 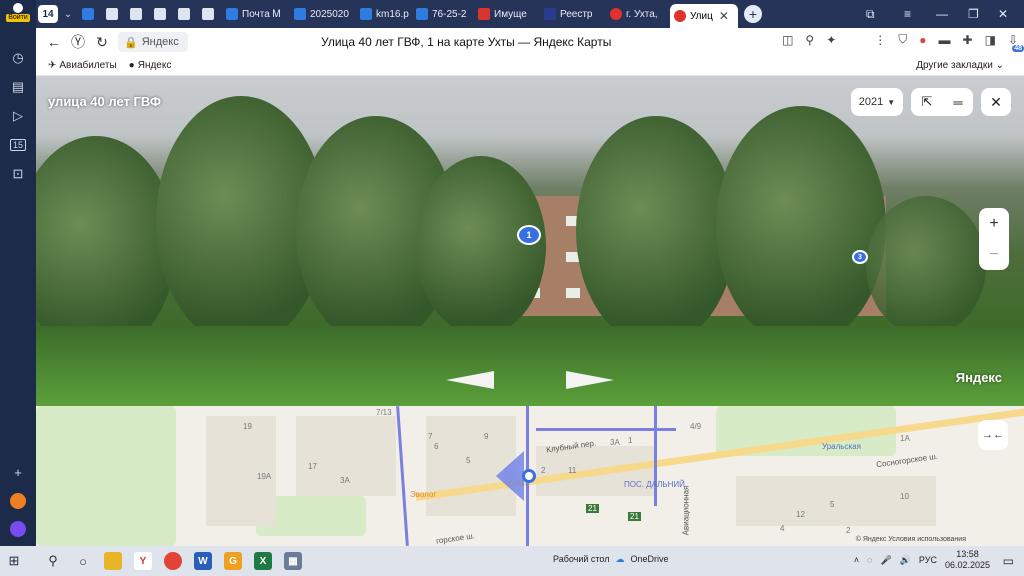 I want to click on menu-icon: ═, so click(x=957, y=102).